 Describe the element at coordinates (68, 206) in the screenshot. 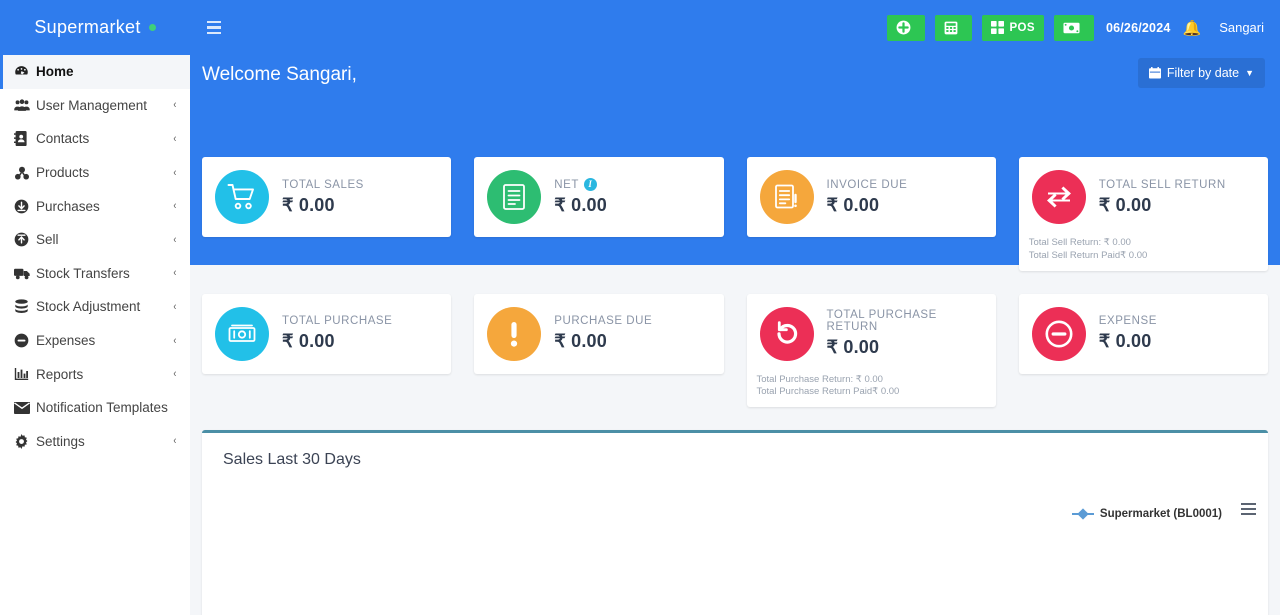

I see `sidebar-item-label: Purchases` at that location.